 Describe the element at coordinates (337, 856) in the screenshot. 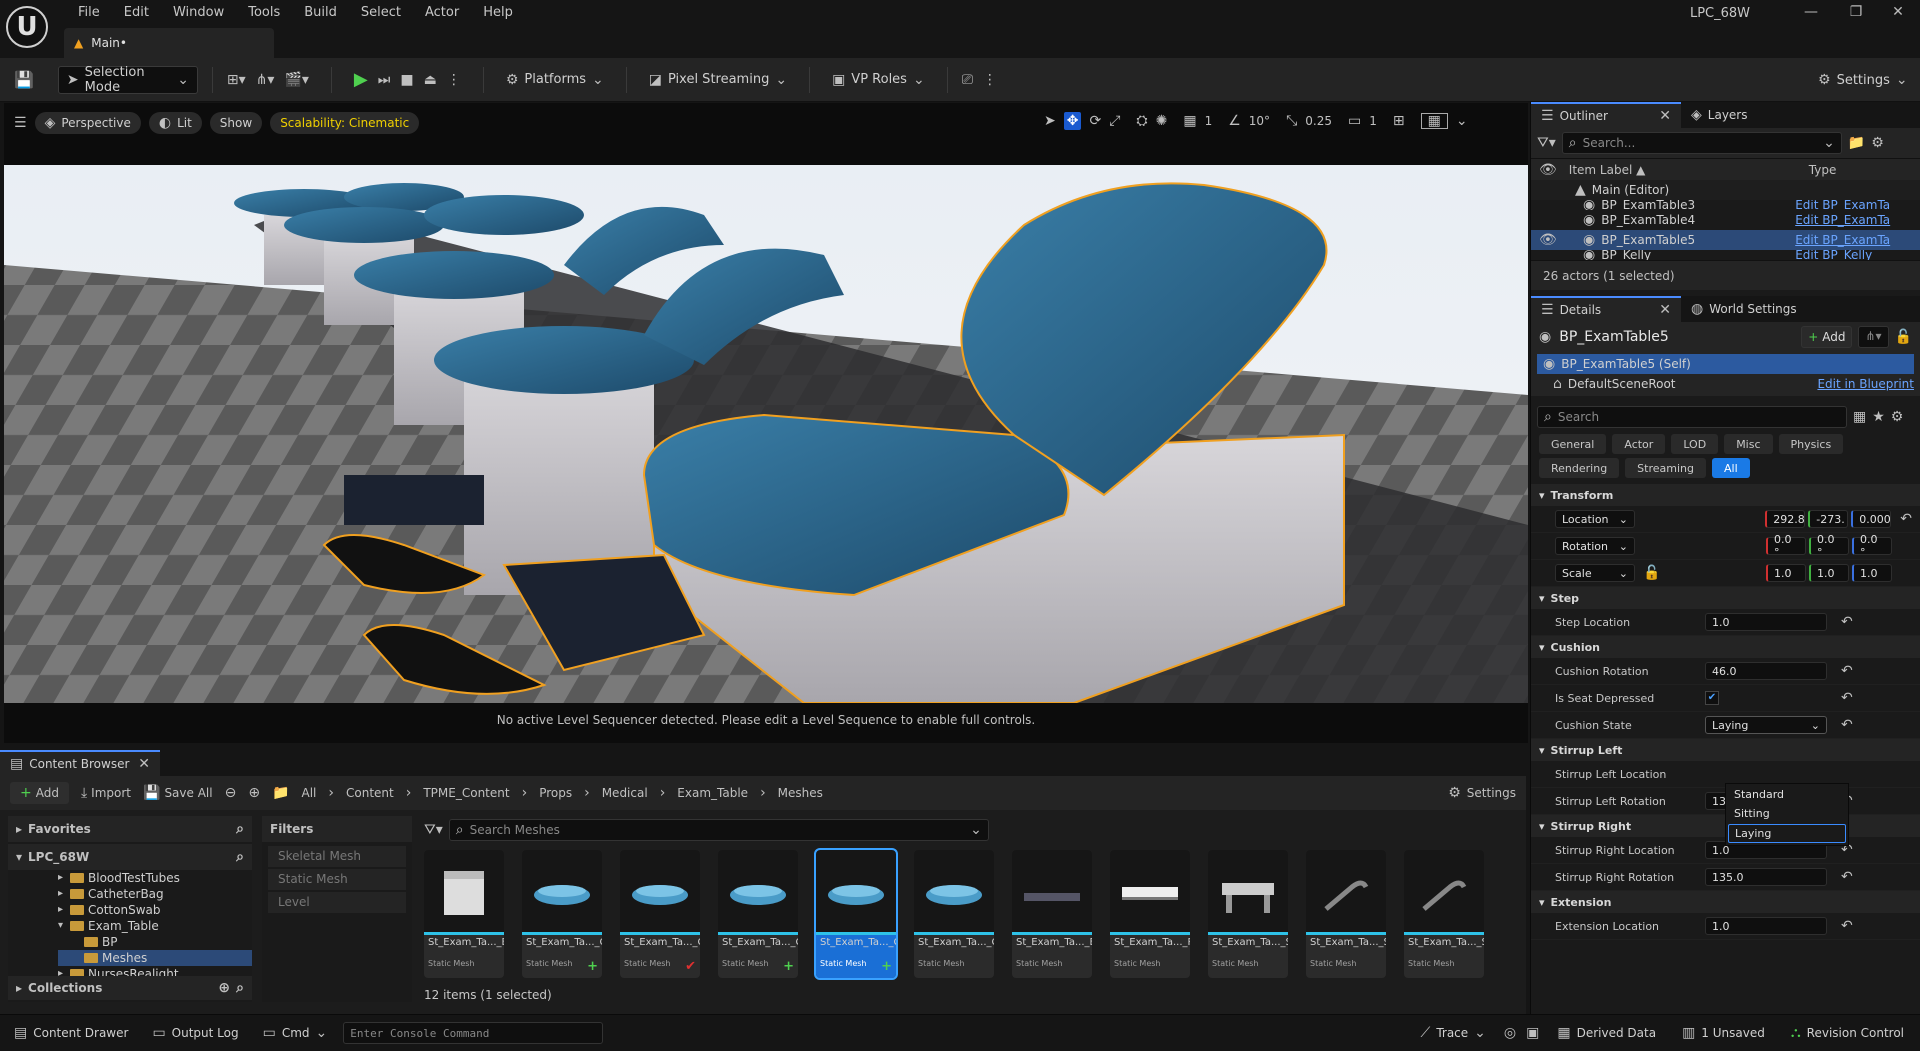

I see `filter-item: Skeletal Mesh` at that location.